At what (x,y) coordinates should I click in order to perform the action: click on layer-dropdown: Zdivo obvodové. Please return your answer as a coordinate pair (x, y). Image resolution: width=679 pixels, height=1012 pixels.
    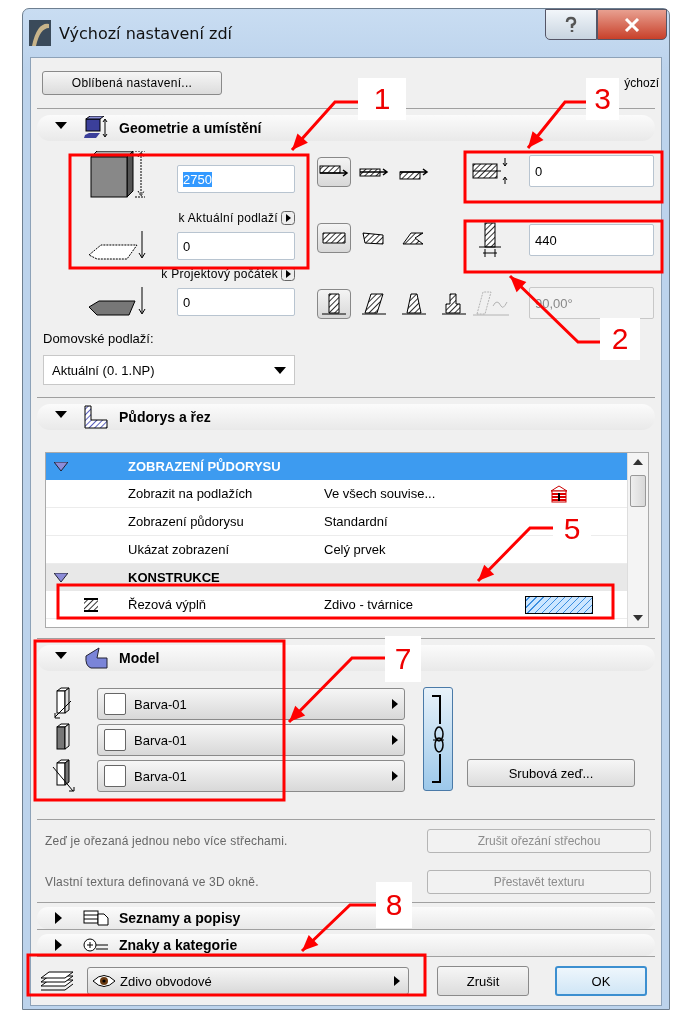
    Looking at the image, I should click on (248, 981).